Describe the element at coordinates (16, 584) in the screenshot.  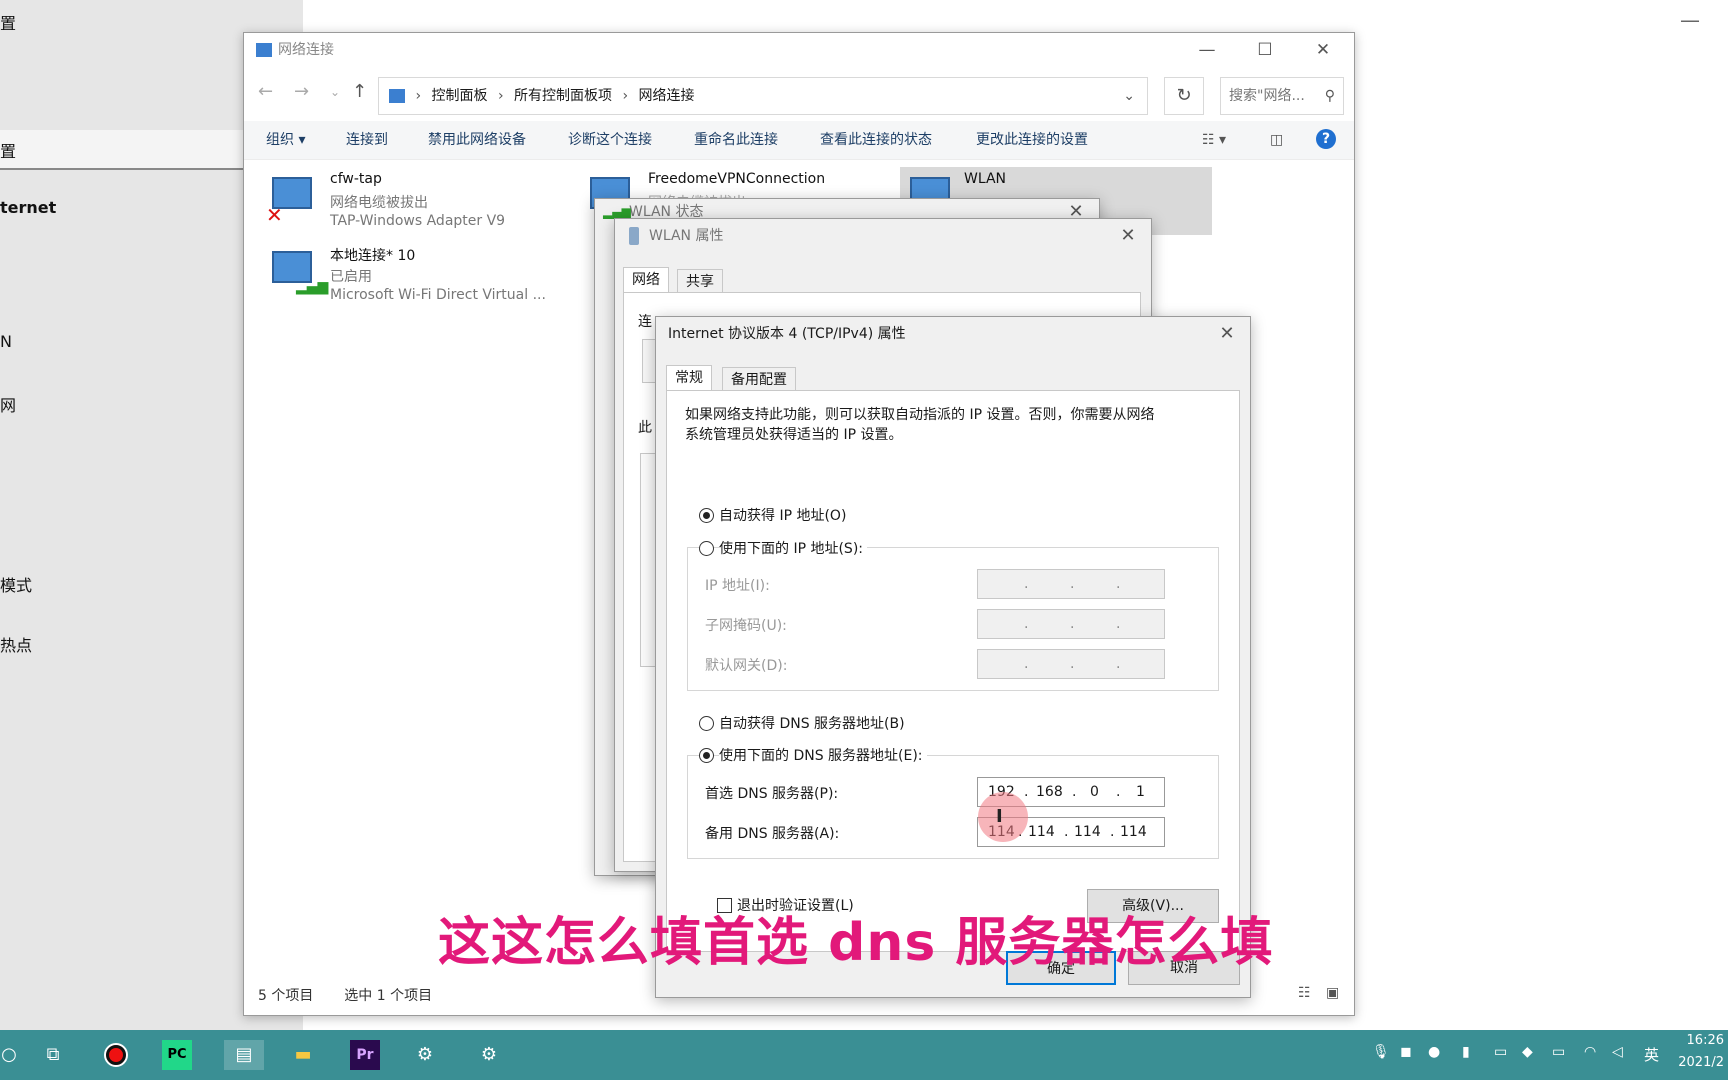
I see `settings-item-airplane: 模式` at that location.